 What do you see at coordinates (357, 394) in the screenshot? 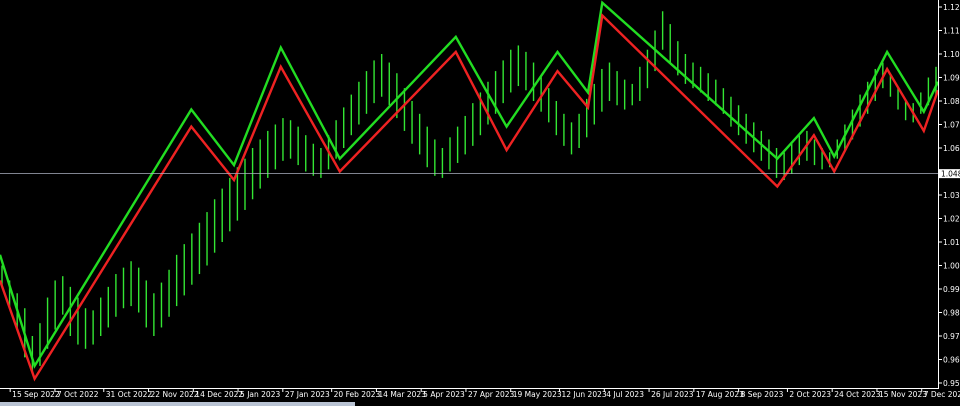
I see `x-tick-label: 20 Feb 2023` at bounding box center [357, 394].